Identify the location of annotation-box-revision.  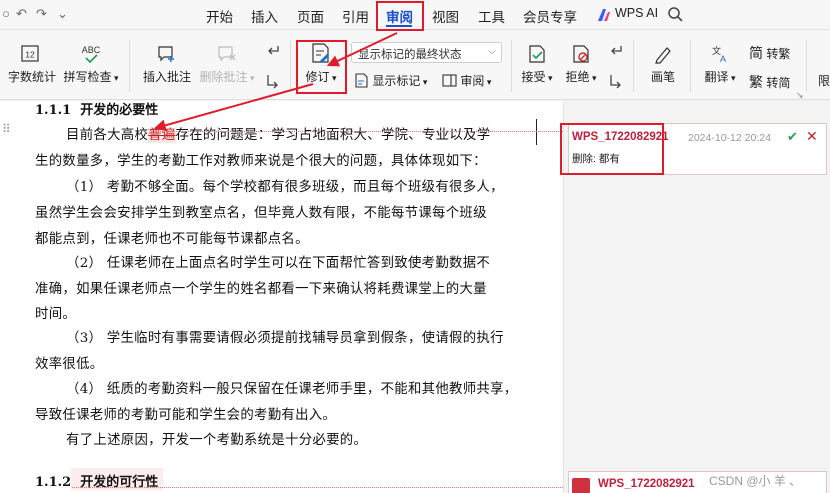
(612, 149).